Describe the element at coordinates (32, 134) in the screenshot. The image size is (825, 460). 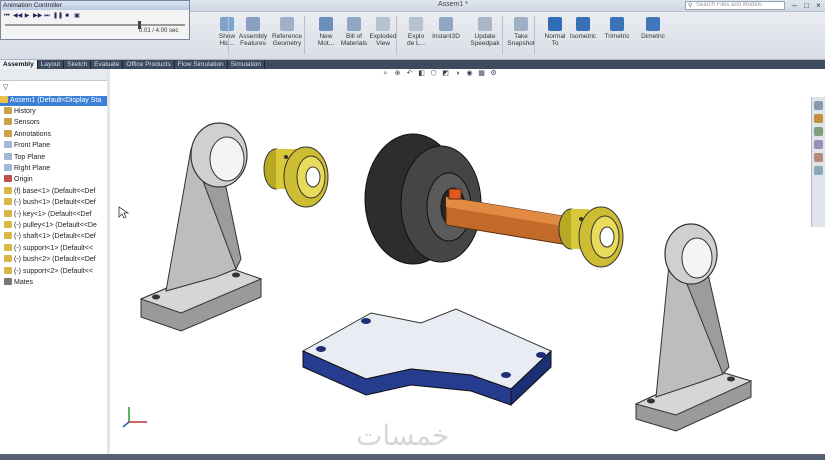
I see `tree-item-label: Annotations` at that location.